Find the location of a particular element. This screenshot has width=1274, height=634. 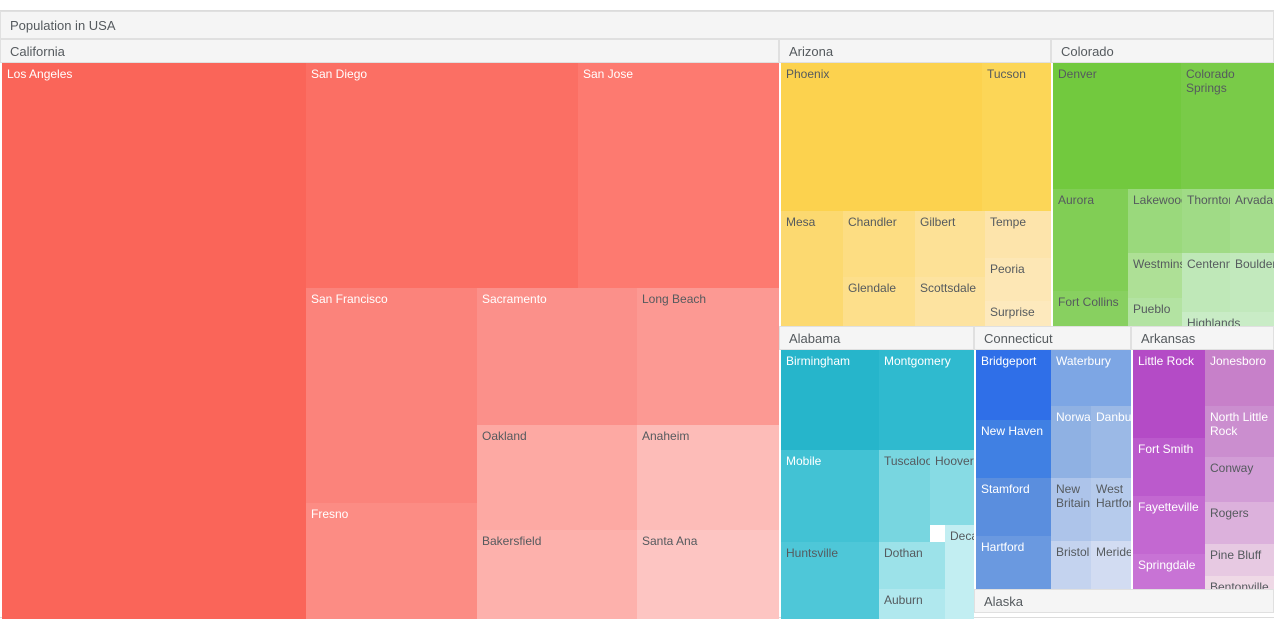

treemap-leaf-montgomery: Montgomery is located at coordinates (926, 400).